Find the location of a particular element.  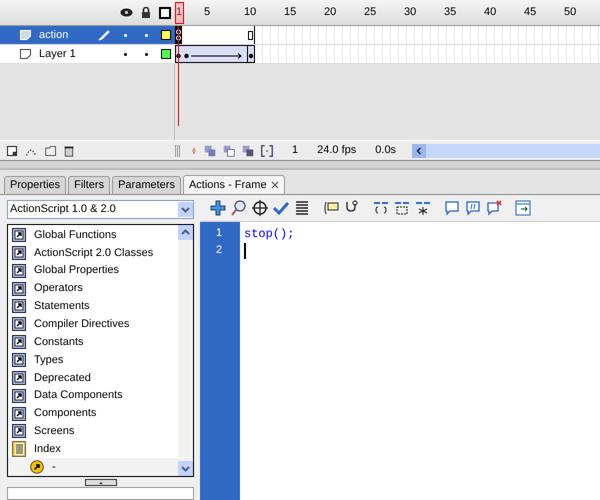

horizontal-scrollbar is located at coordinates (506, 151).